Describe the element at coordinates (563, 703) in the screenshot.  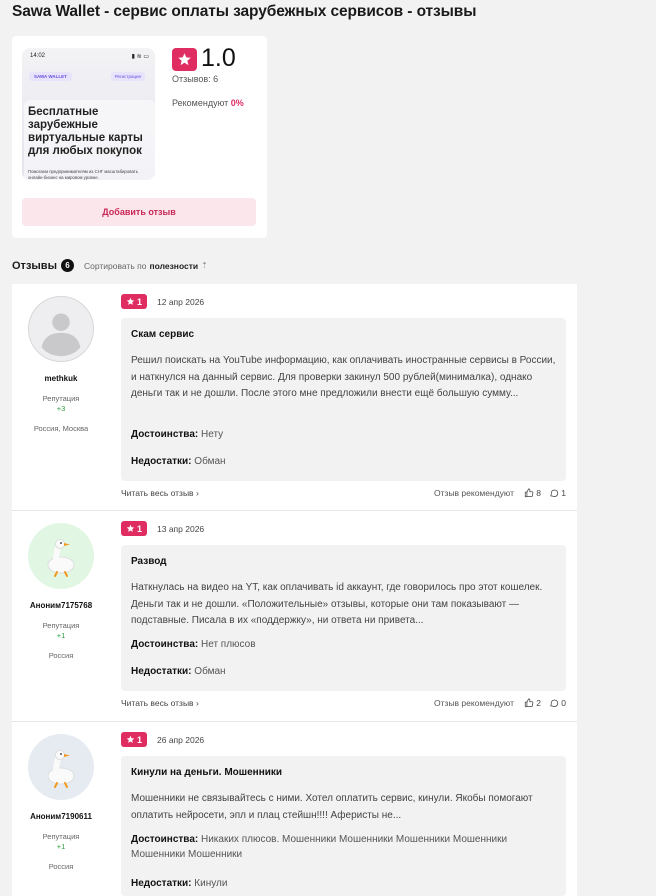
I see `comments-count: 0` at that location.